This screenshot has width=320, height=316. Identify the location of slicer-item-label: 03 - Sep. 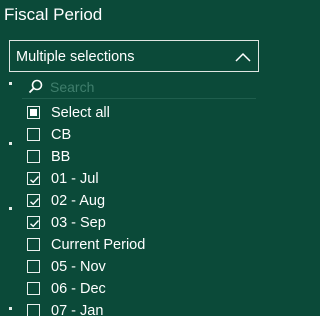
(78, 223).